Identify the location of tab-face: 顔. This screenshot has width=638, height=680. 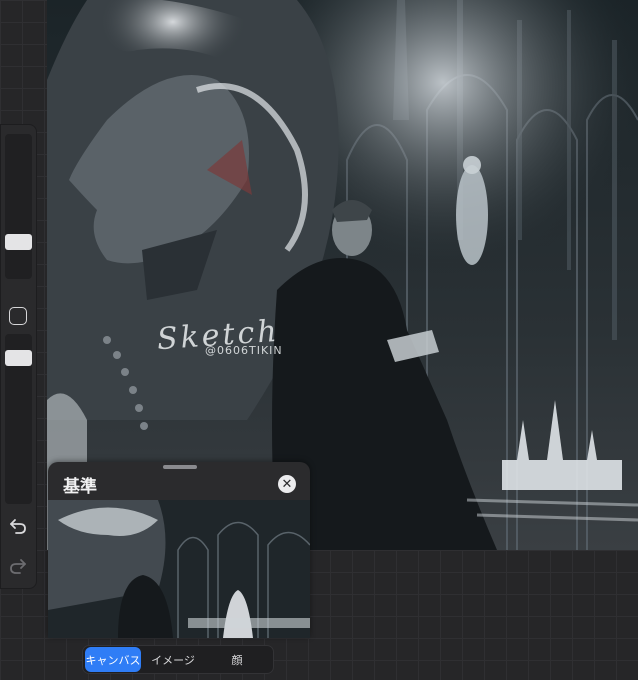
(237, 659).